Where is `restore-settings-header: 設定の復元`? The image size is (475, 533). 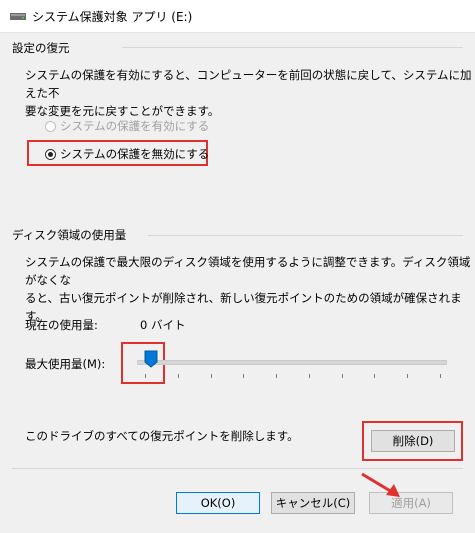 restore-settings-header: 設定の復元 is located at coordinates (41, 48).